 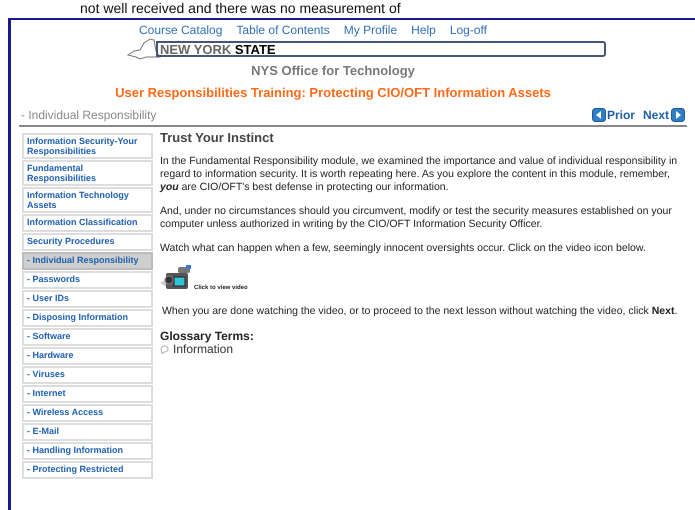 What do you see at coordinates (283, 30) in the screenshot?
I see `top-nav-link: Table of Contents` at bounding box center [283, 30].